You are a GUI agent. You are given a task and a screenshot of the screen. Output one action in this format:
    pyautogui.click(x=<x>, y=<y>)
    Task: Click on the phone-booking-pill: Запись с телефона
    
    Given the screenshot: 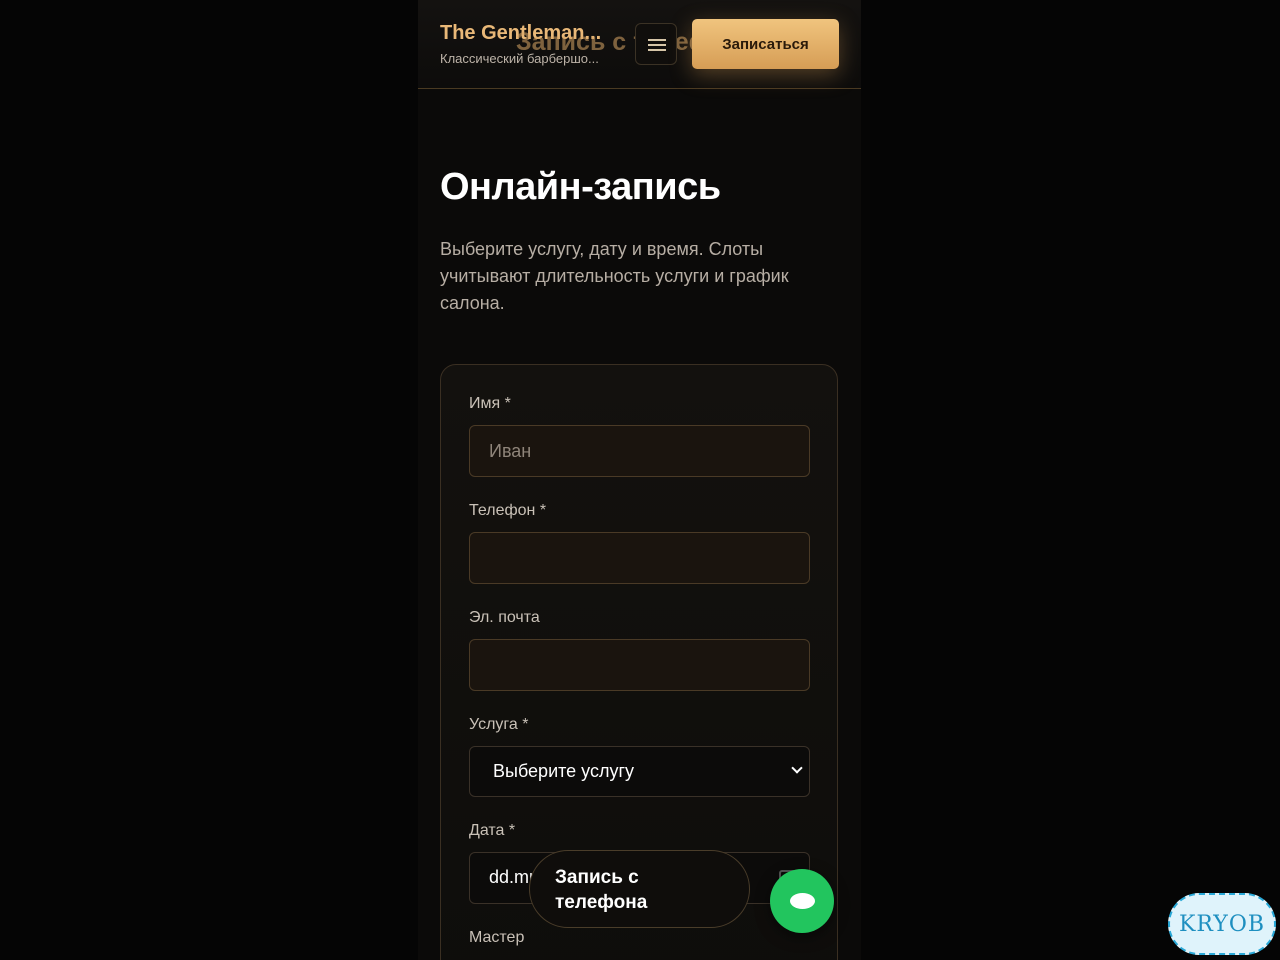 What is the action you would take?
    pyautogui.click(x=639, y=889)
    